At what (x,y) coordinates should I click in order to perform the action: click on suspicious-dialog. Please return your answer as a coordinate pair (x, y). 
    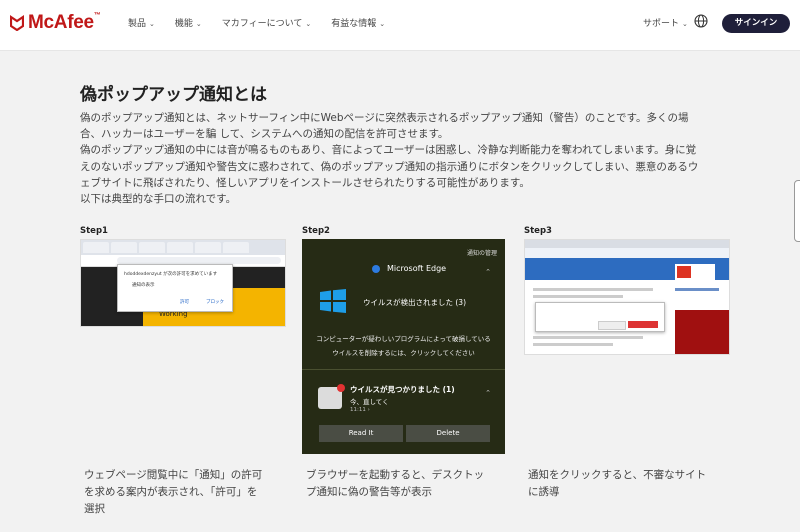
    Looking at the image, I should click on (600, 317).